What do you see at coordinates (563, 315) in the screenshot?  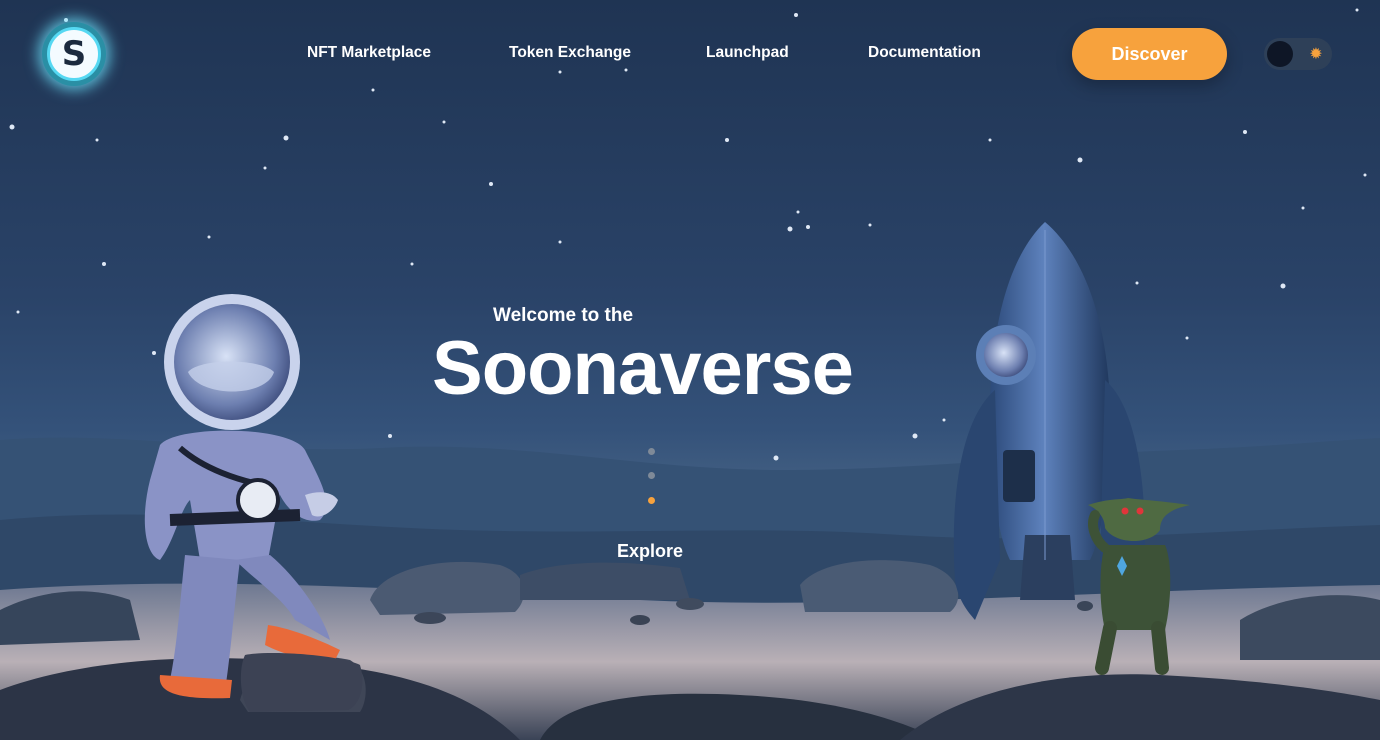 I see `hero-welcome-text: Welcome to the` at bounding box center [563, 315].